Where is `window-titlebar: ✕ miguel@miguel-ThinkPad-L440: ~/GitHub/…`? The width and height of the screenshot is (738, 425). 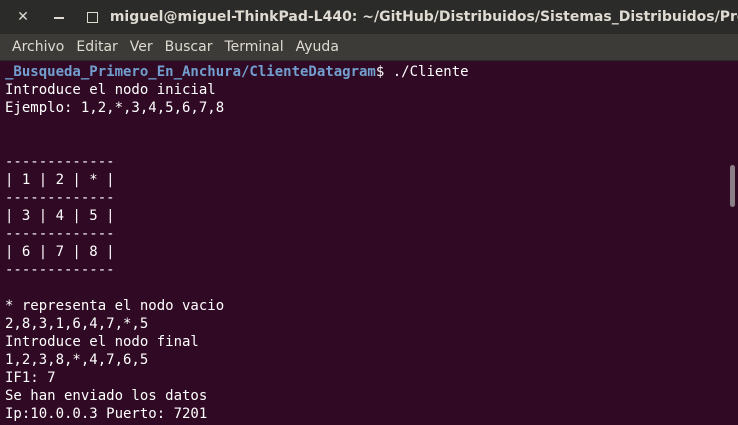
window-titlebar: ✕ miguel@miguel-ThinkPad-L440: ~/GitHub/… is located at coordinates (369, 17).